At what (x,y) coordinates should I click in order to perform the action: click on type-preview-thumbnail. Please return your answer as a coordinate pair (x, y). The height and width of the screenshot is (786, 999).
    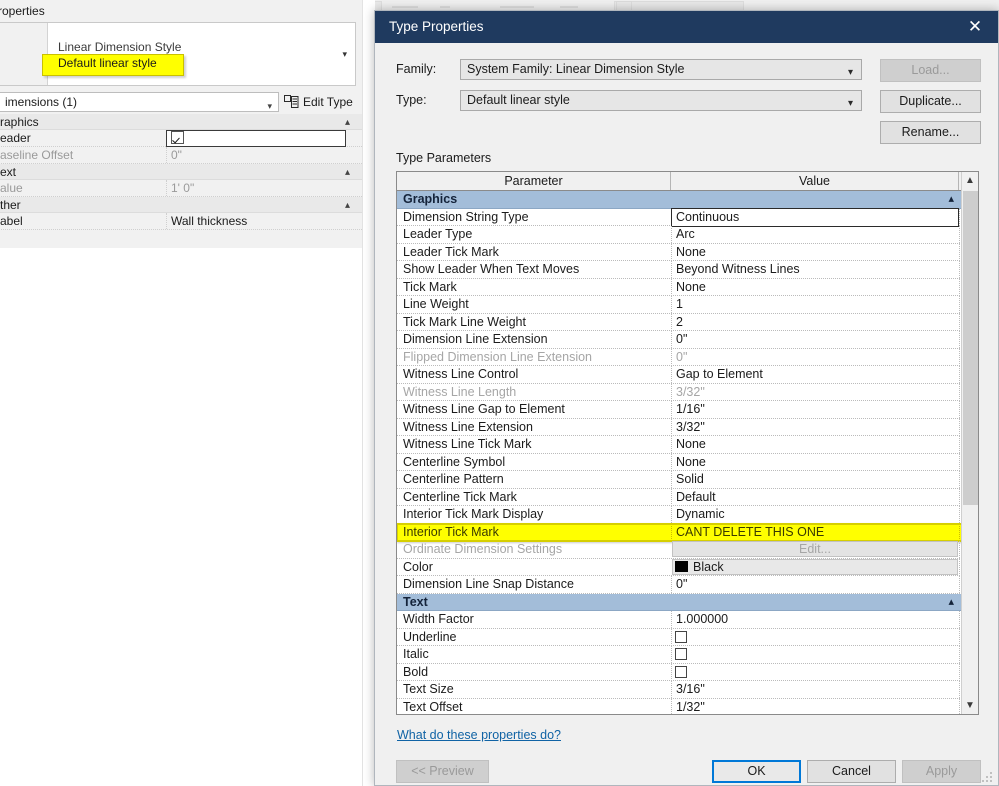
    Looking at the image, I should click on (24, 54).